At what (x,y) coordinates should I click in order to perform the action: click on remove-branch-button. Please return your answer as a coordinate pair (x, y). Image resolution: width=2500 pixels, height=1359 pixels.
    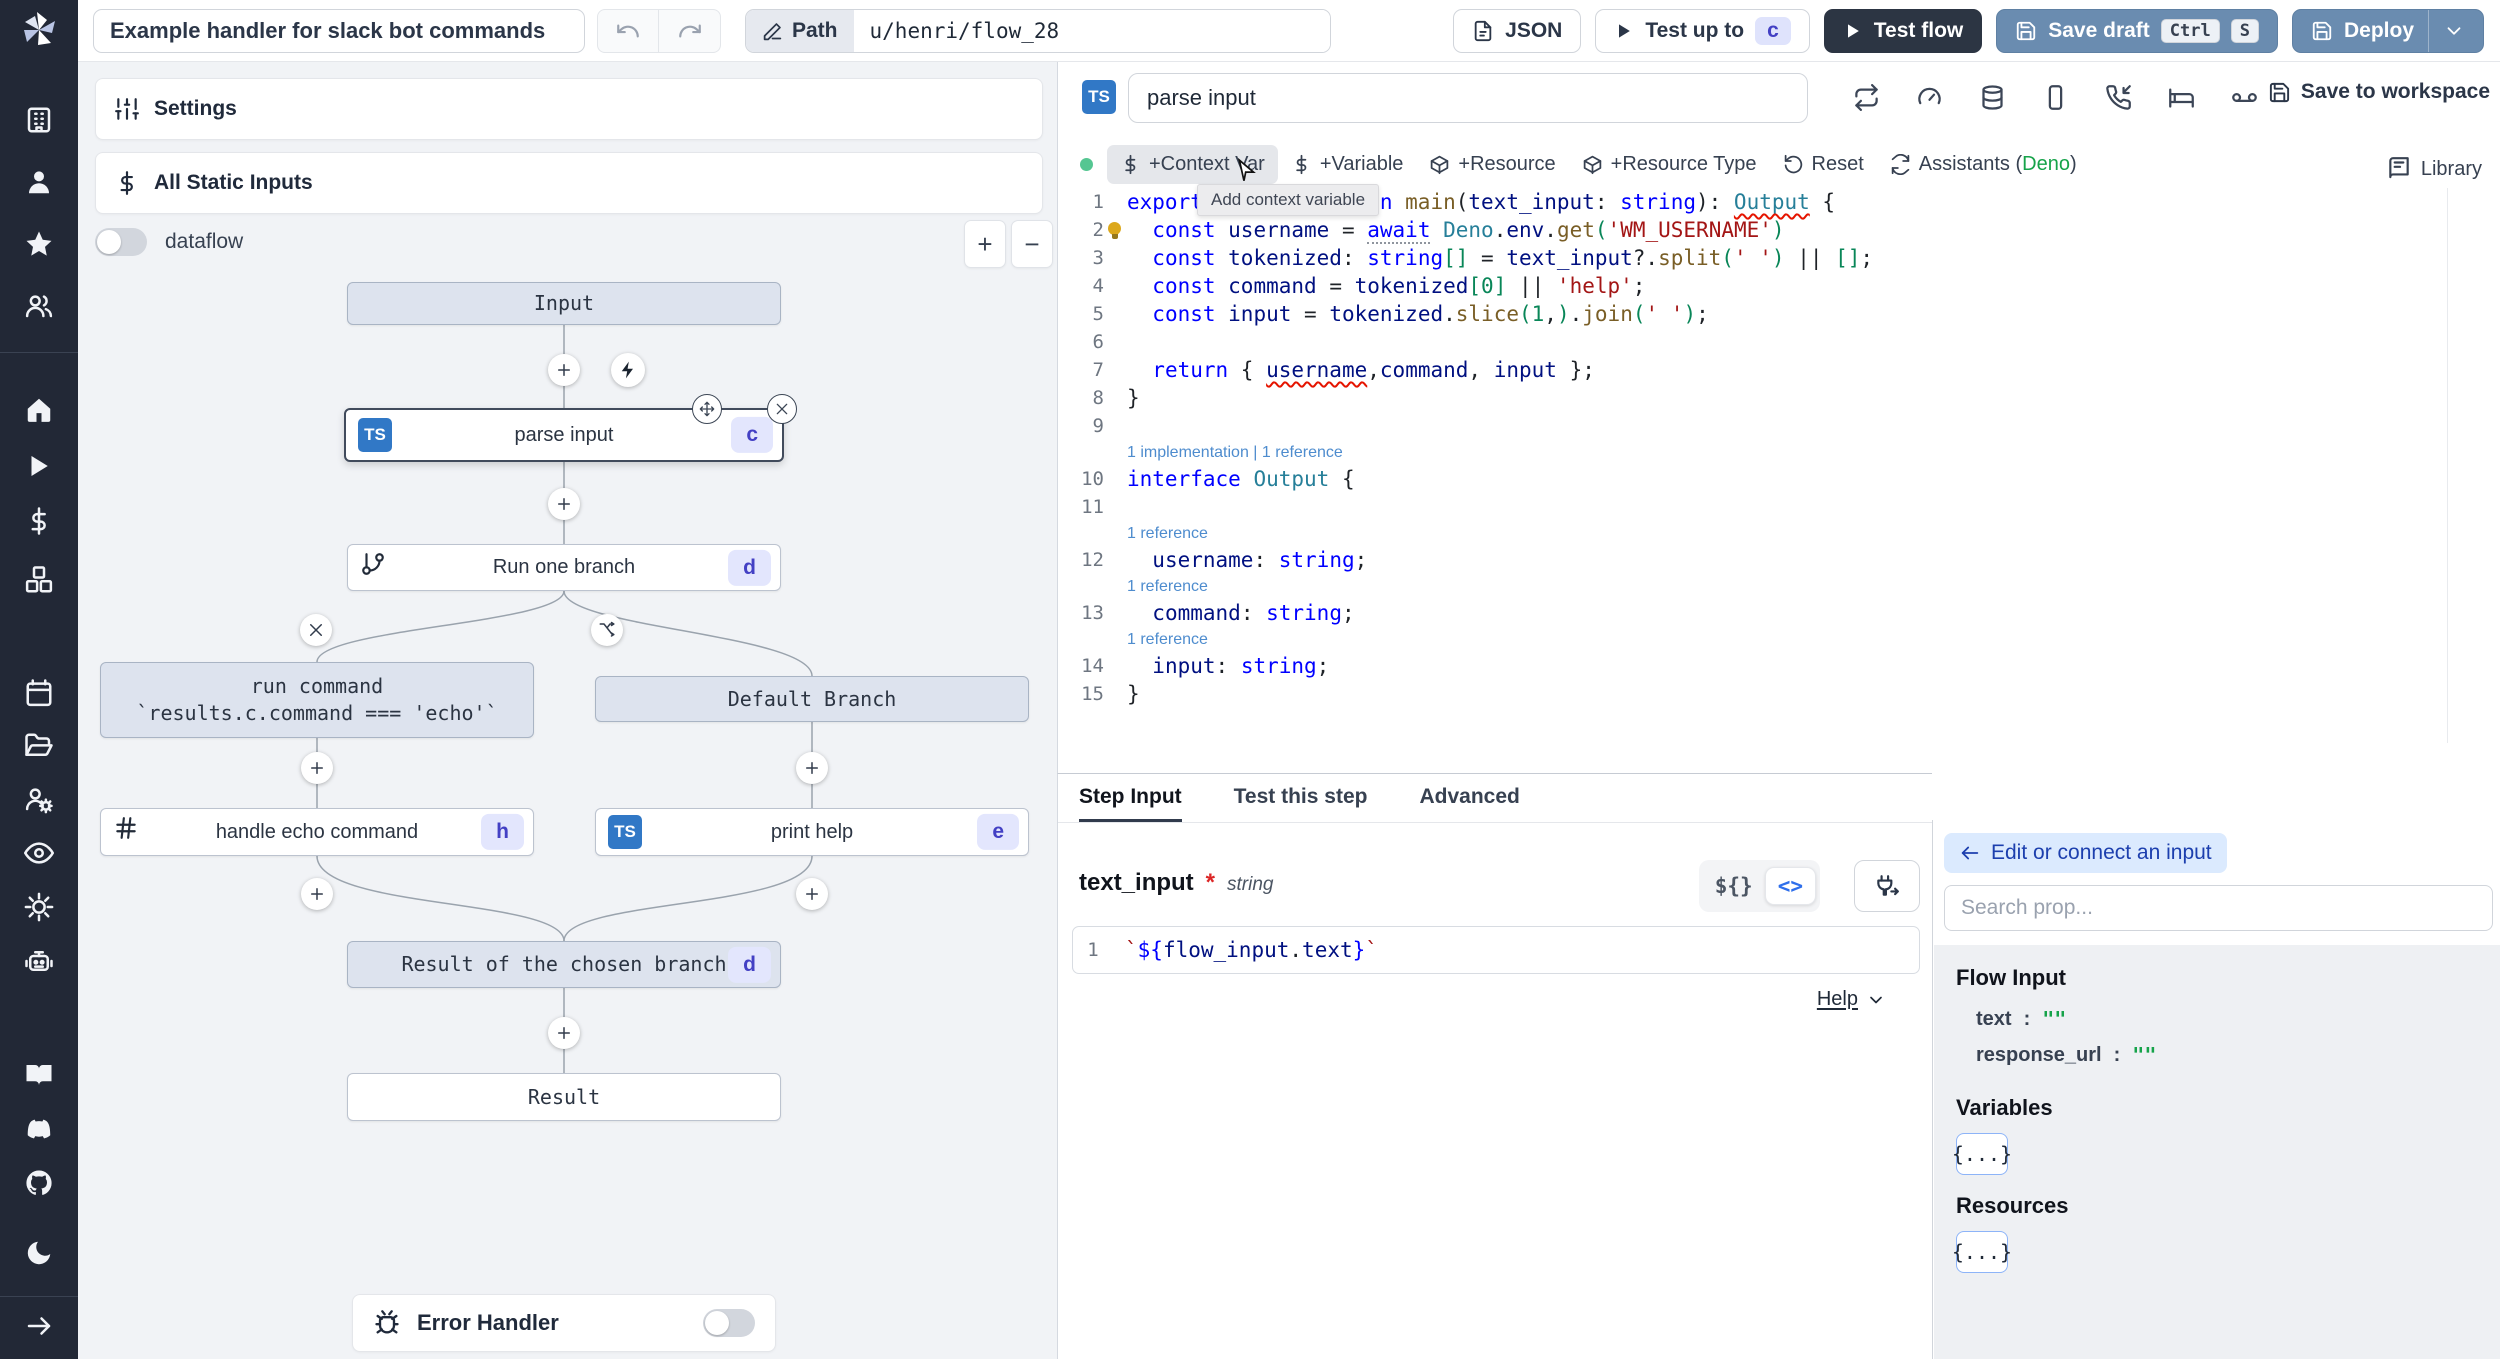
    Looking at the image, I should click on (316, 630).